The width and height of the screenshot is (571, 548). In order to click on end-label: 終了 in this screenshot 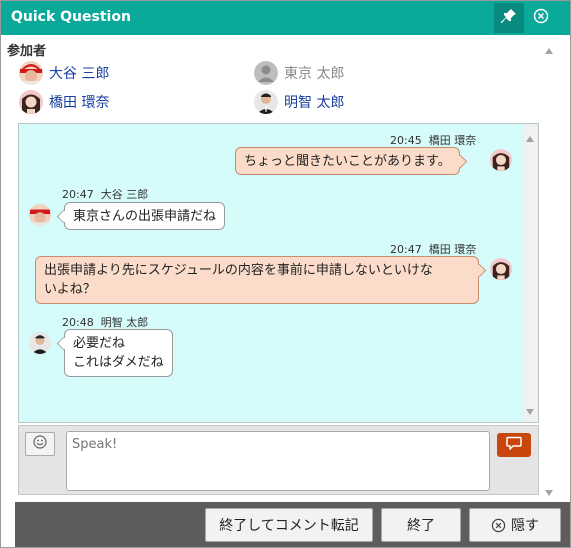, I will do `click(421, 526)`.